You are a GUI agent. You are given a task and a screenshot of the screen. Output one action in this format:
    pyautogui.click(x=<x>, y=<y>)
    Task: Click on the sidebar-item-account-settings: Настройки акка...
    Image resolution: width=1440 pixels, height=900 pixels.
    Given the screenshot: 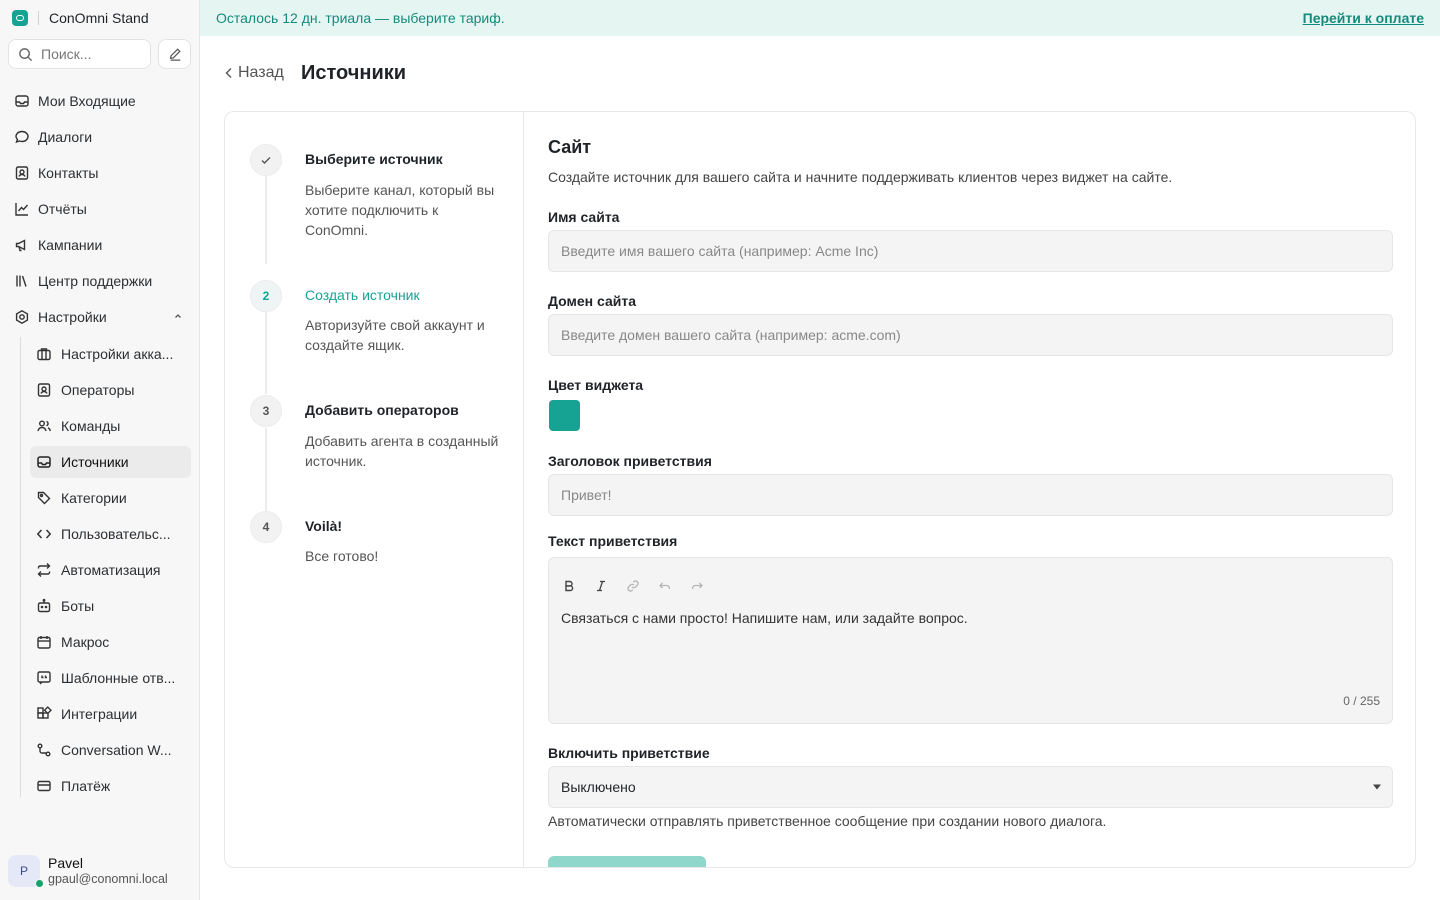 What is the action you would take?
    pyautogui.click(x=110, y=354)
    